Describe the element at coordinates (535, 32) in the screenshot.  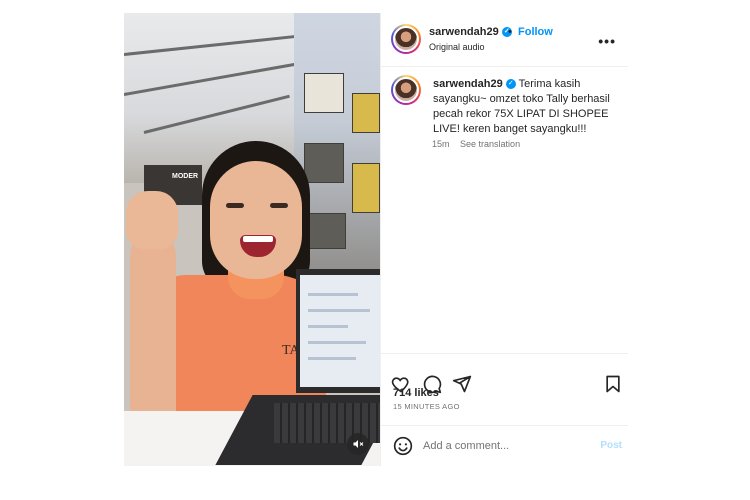
I see `follow-button: Follow` at that location.